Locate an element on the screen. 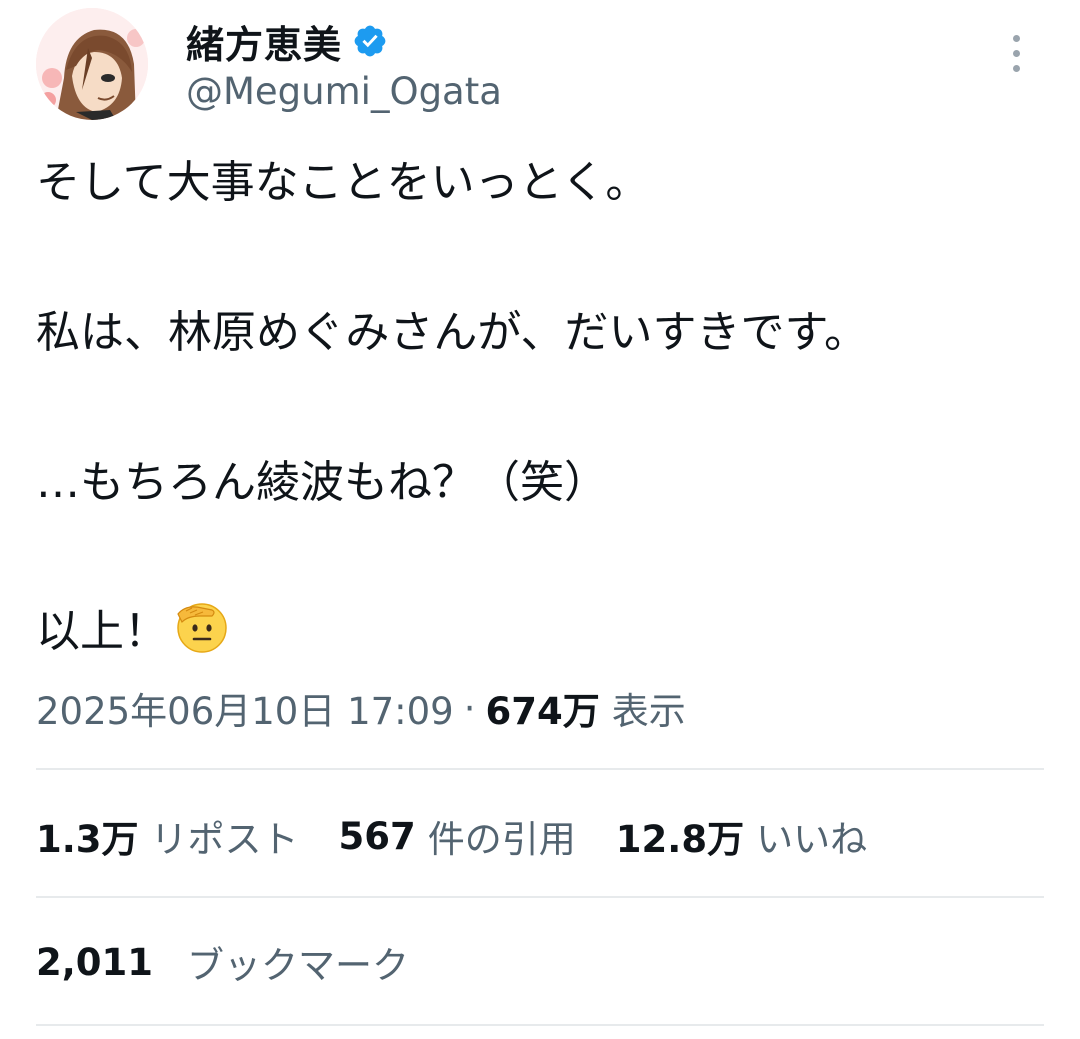 The height and width of the screenshot is (1039, 1080). quotes-label: 件の引用 is located at coordinates (501, 839).